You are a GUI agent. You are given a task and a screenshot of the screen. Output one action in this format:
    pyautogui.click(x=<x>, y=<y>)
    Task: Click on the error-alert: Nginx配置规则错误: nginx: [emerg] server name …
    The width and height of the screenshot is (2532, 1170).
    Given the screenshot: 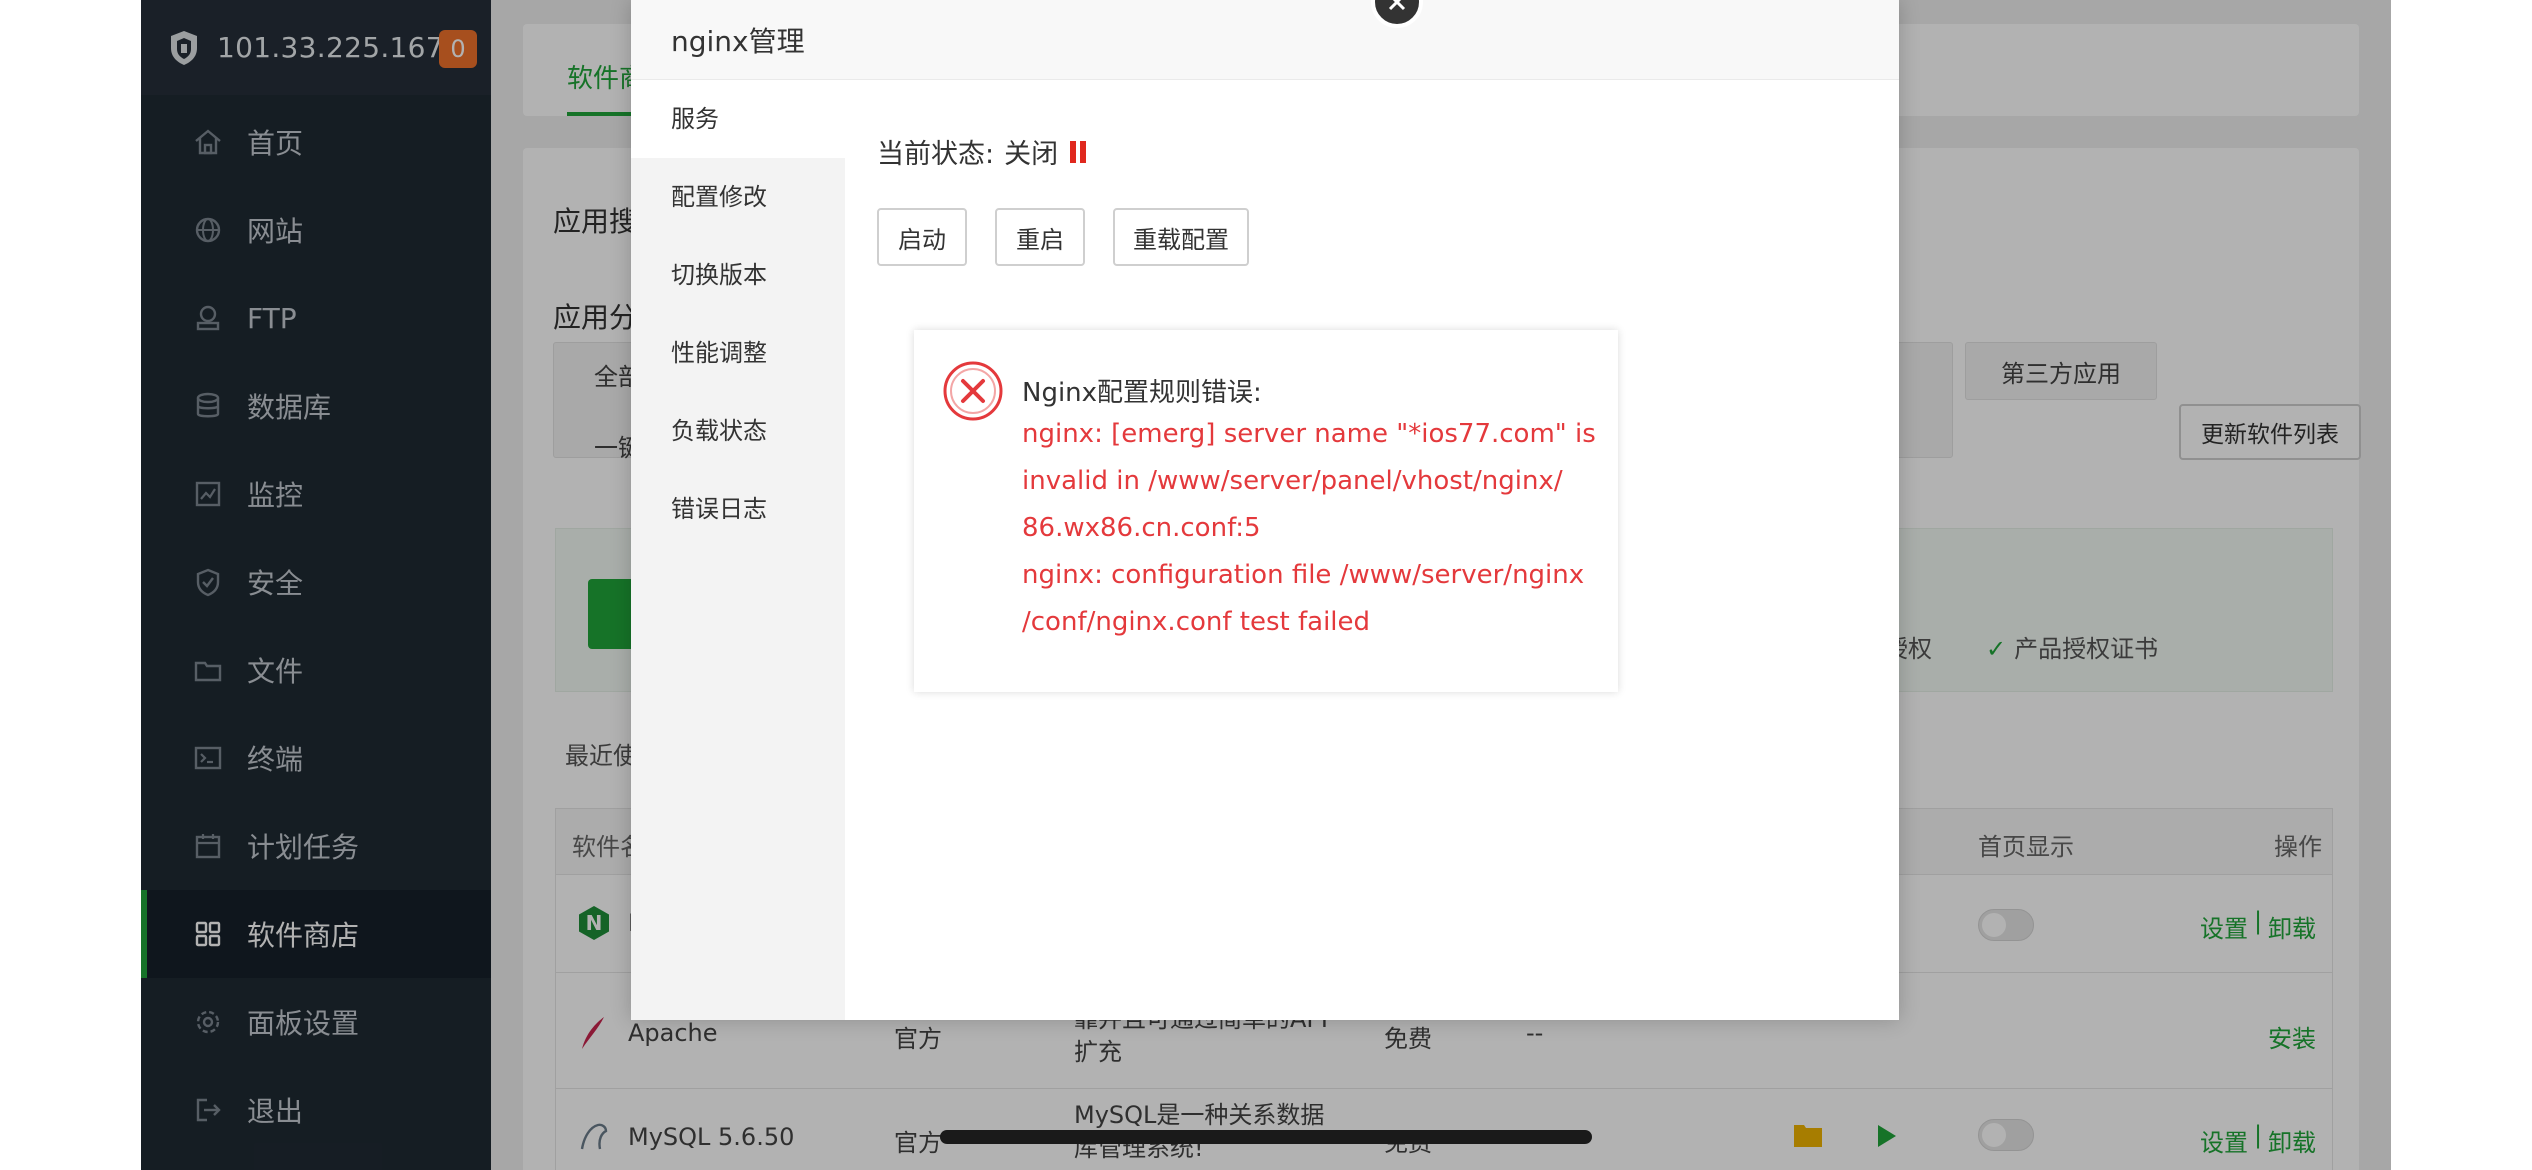 What is the action you would take?
    pyautogui.click(x=1266, y=511)
    